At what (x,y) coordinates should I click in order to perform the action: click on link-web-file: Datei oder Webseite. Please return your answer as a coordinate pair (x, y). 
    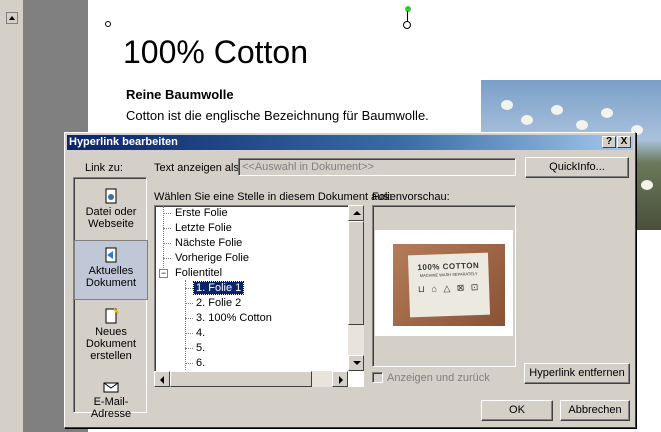
    Looking at the image, I should click on (111, 209).